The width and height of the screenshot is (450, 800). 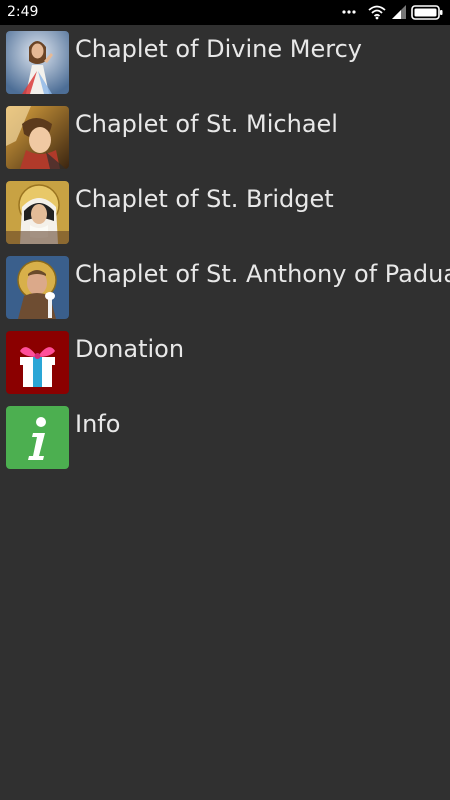 I want to click on menu-item-label: Chaplet of St. Anthony of Padua, so click(x=262, y=274).